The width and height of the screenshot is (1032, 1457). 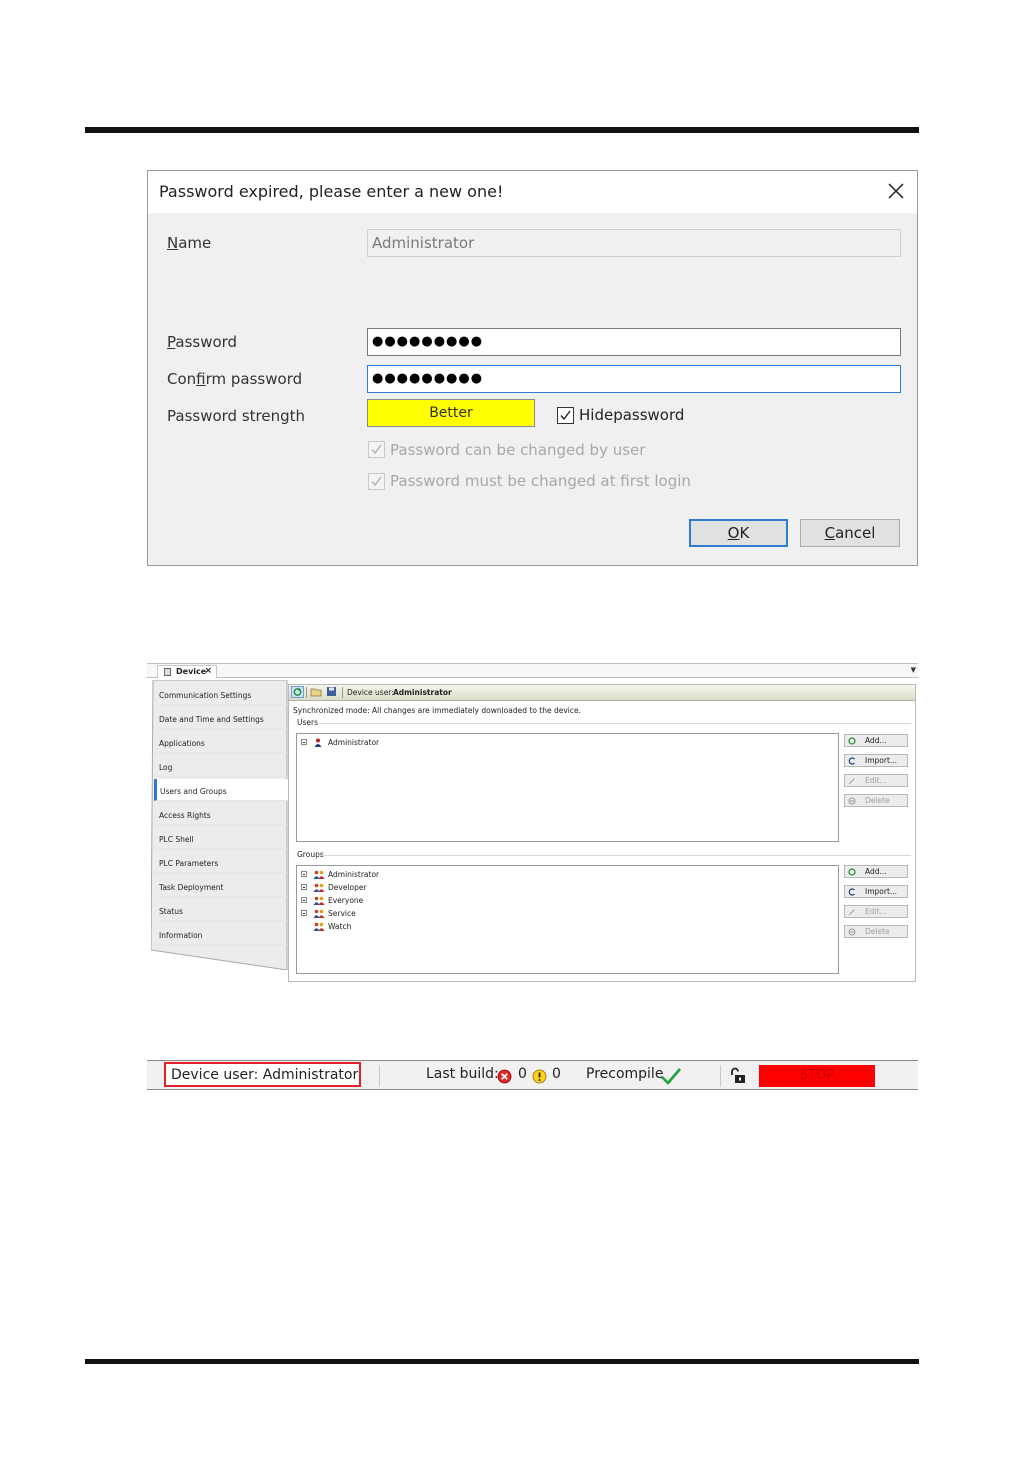 I want to click on must-change-checkbox, so click(x=376, y=481).